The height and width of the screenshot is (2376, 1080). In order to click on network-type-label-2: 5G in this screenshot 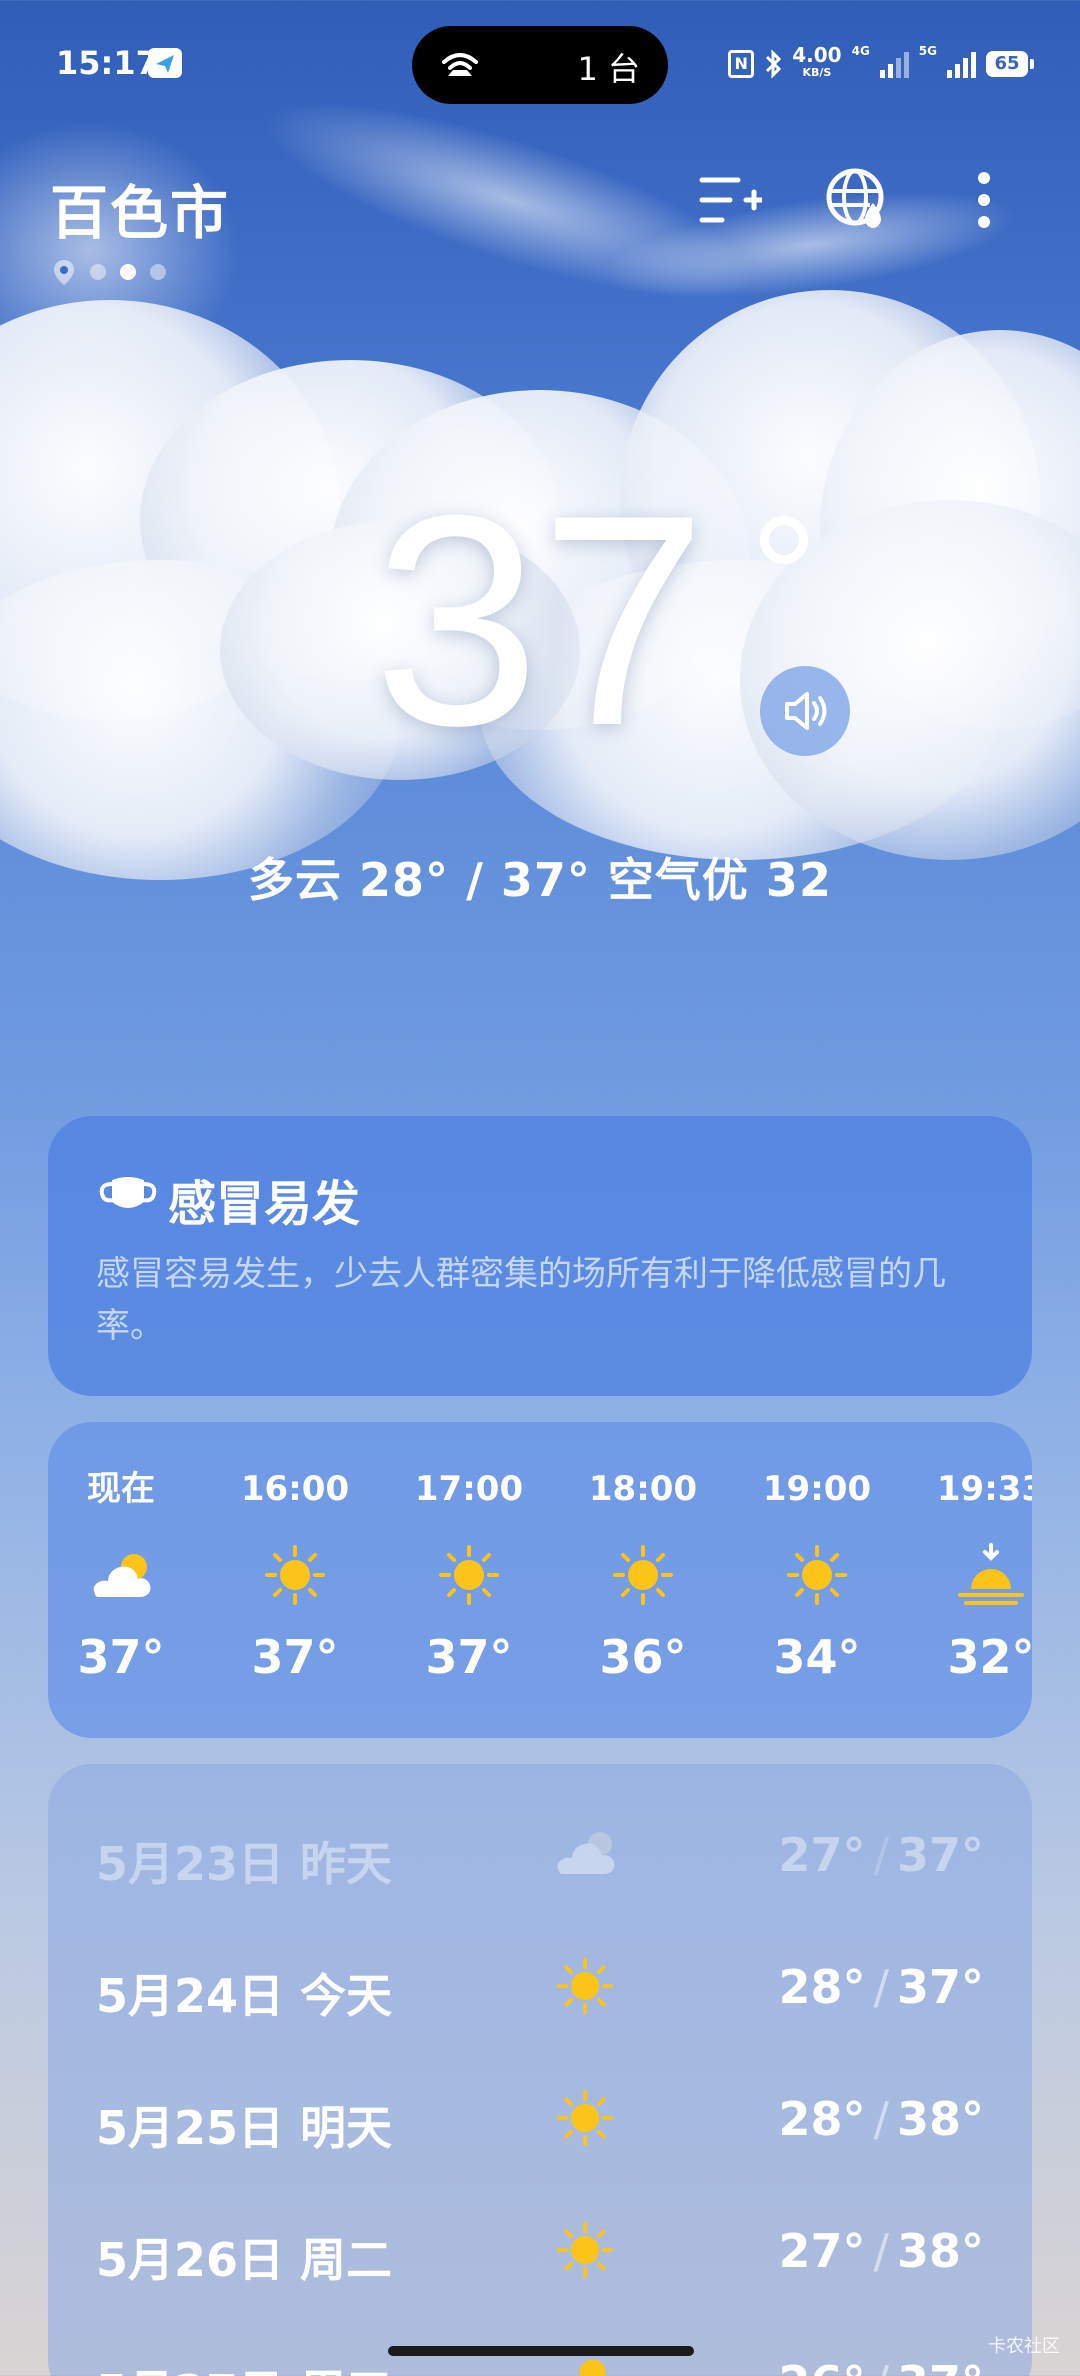, I will do `click(927, 51)`.